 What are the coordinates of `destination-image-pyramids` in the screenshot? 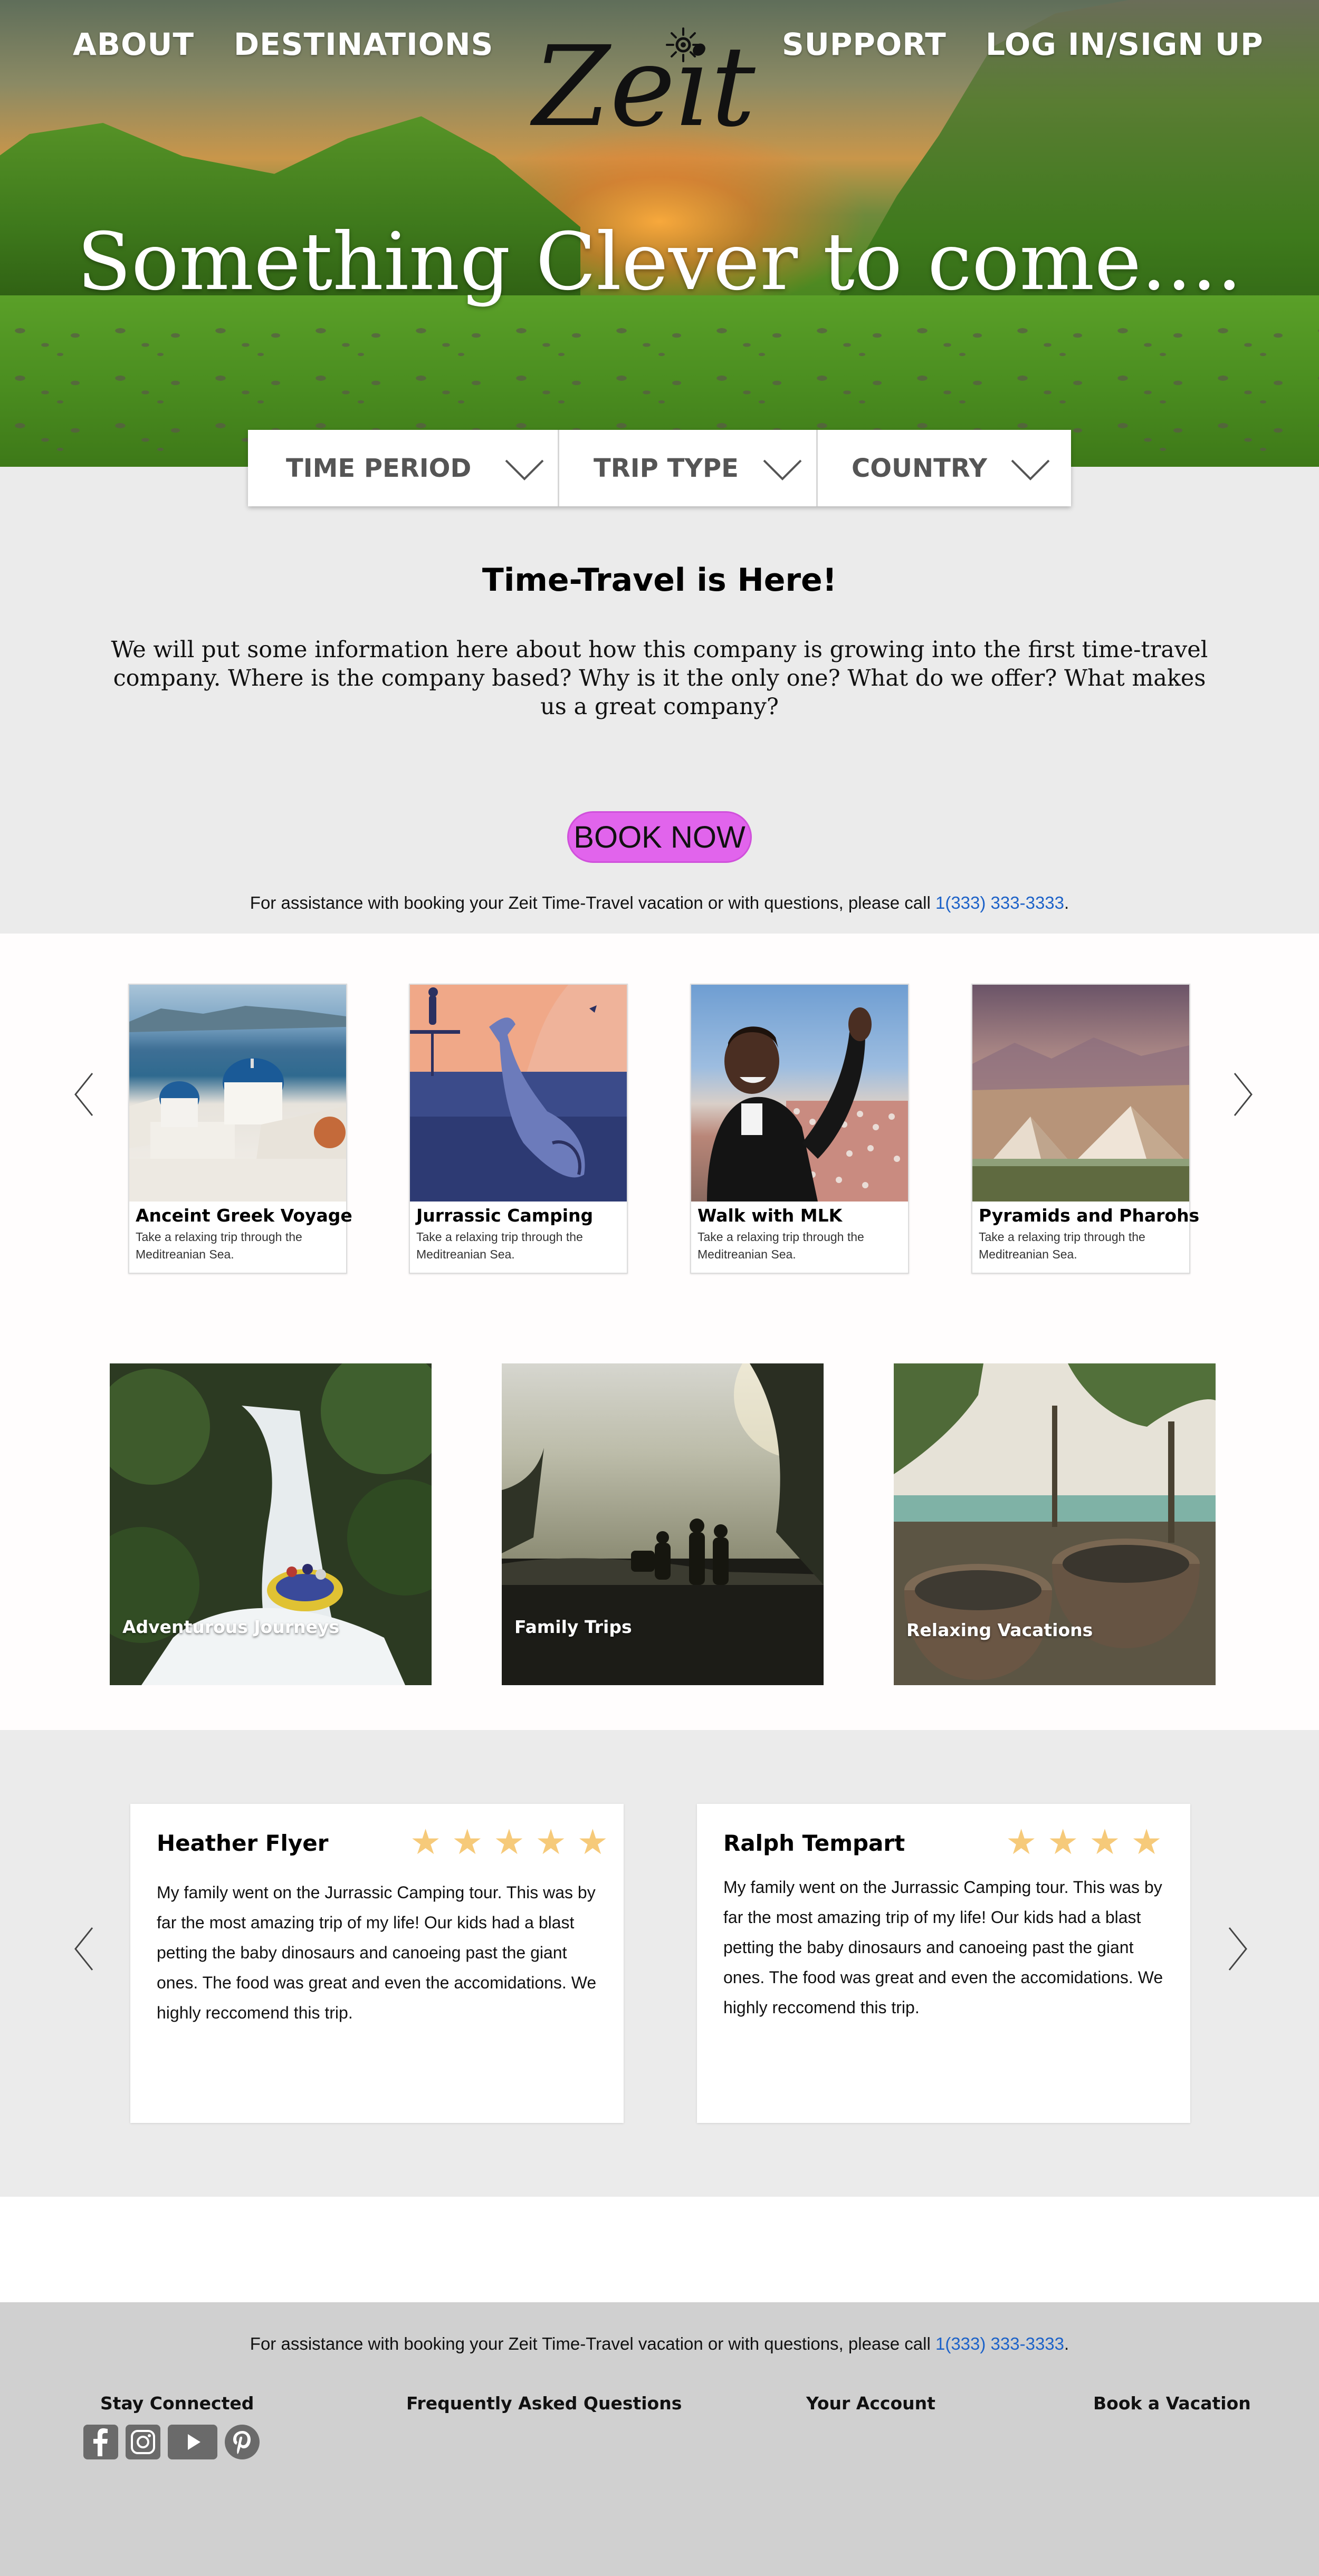 It's located at (1080, 1093).